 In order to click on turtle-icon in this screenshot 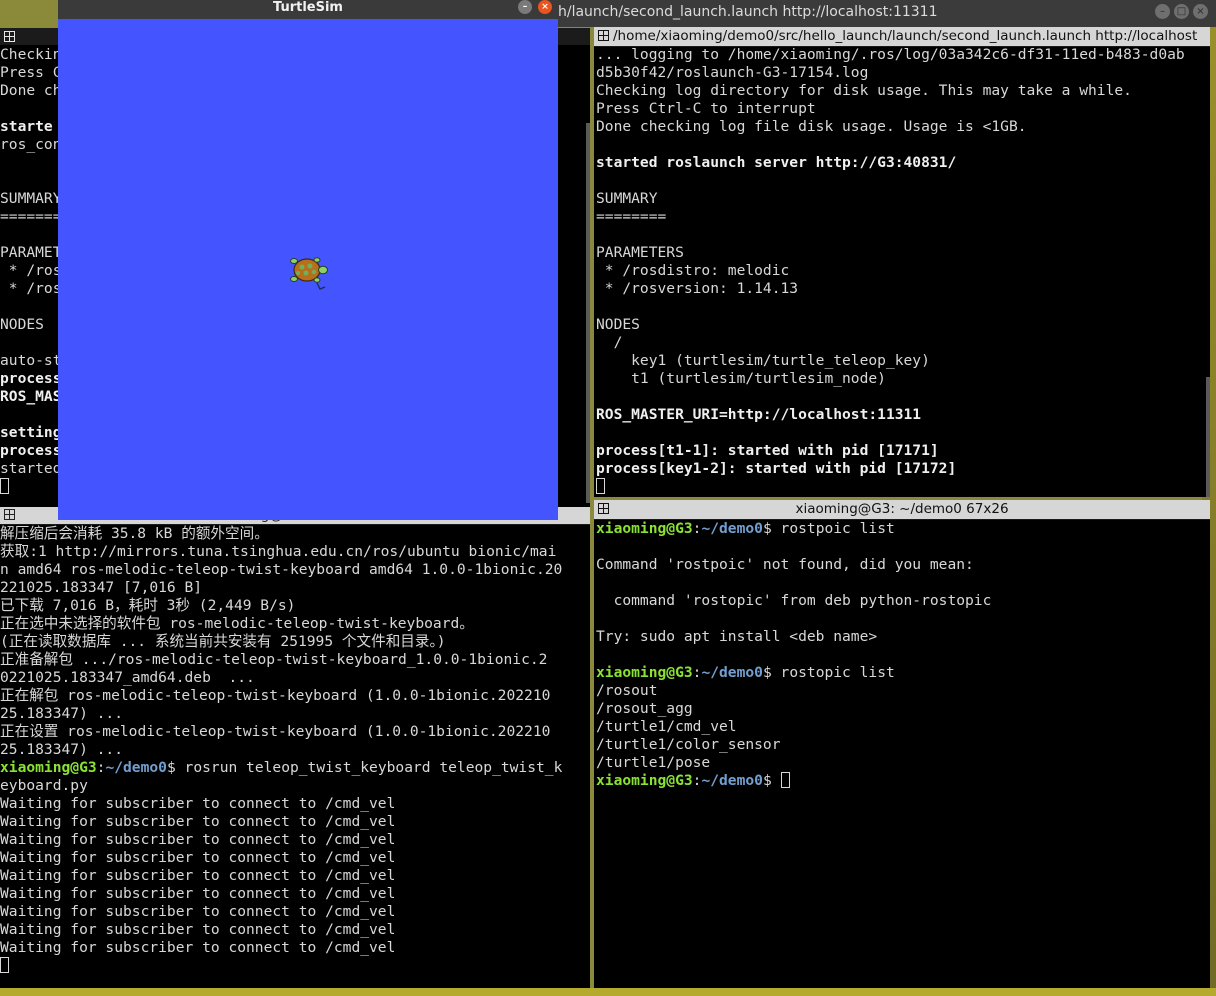, I will do `click(309, 273)`.